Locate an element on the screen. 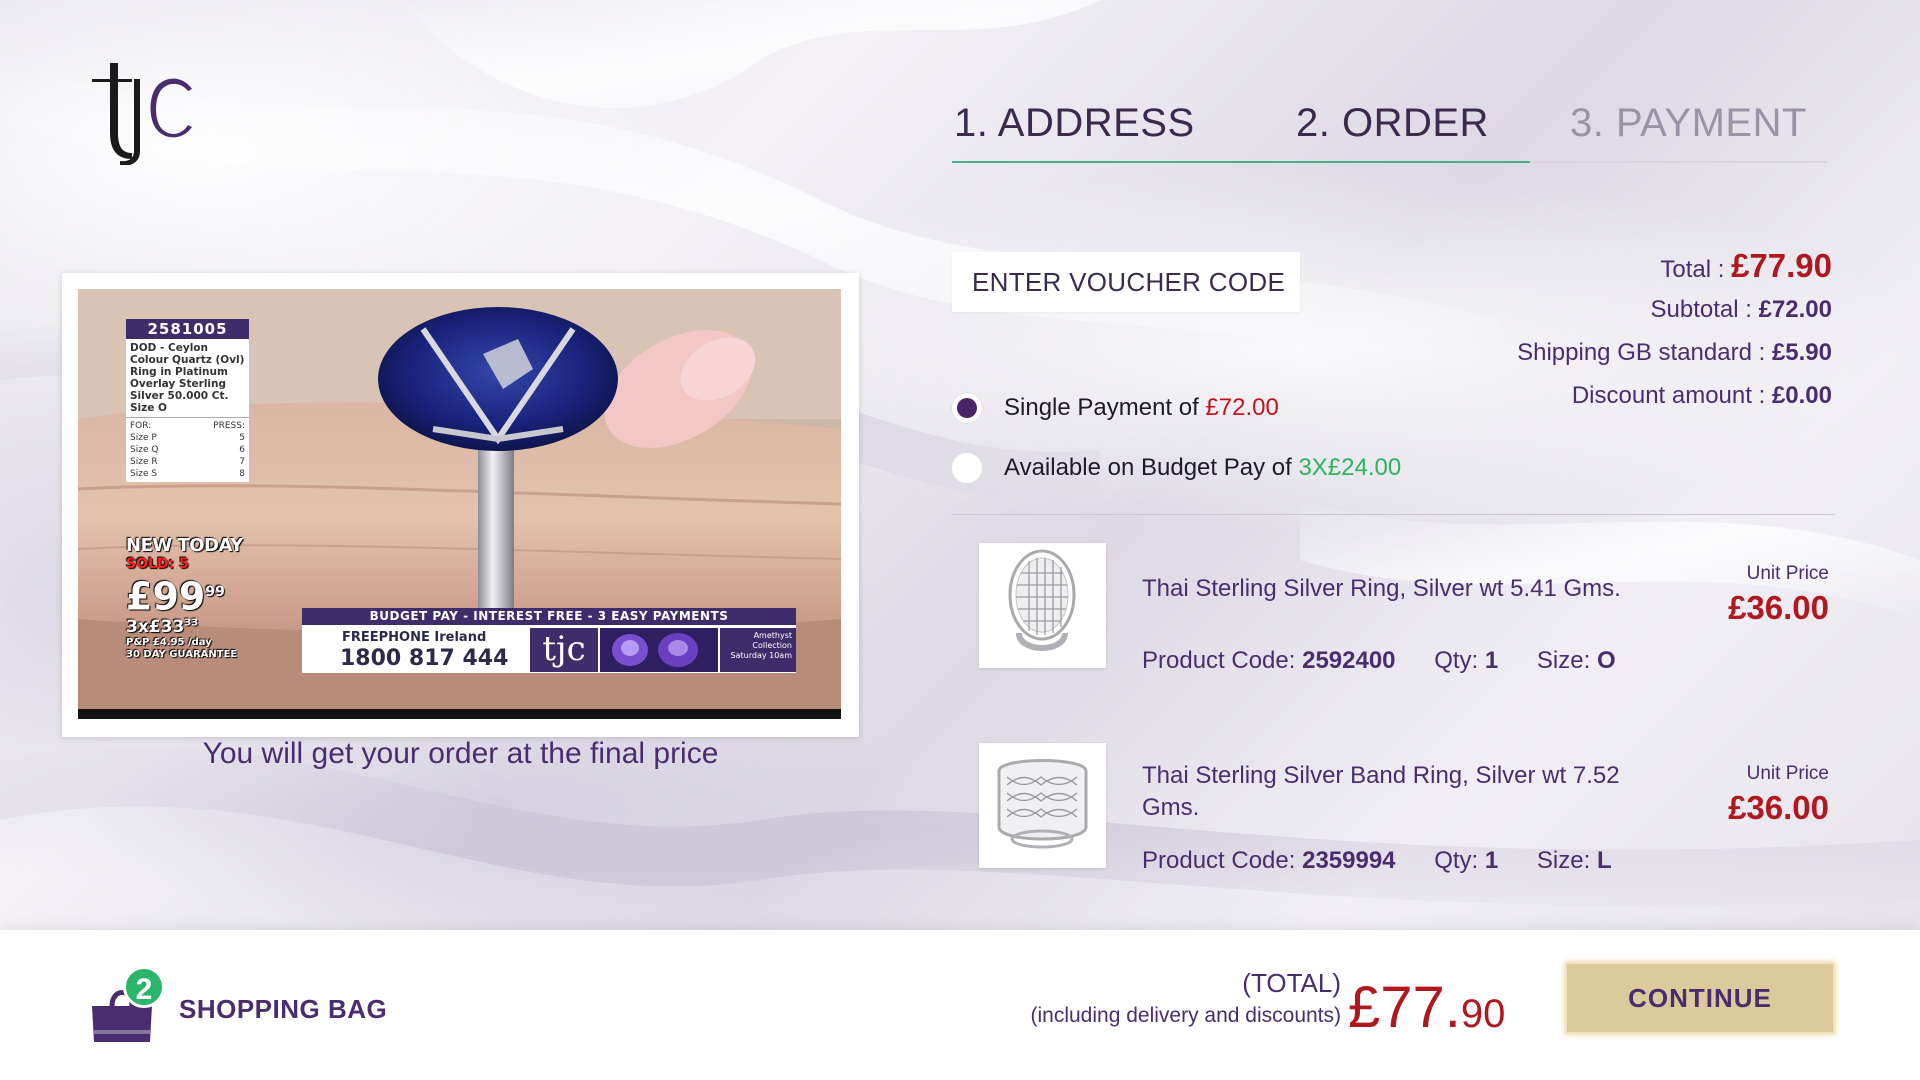 Image resolution: width=1920 pixels, height=1080 pixels. budget-pay-amount: 3X£24.00 is located at coordinates (1350, 467).